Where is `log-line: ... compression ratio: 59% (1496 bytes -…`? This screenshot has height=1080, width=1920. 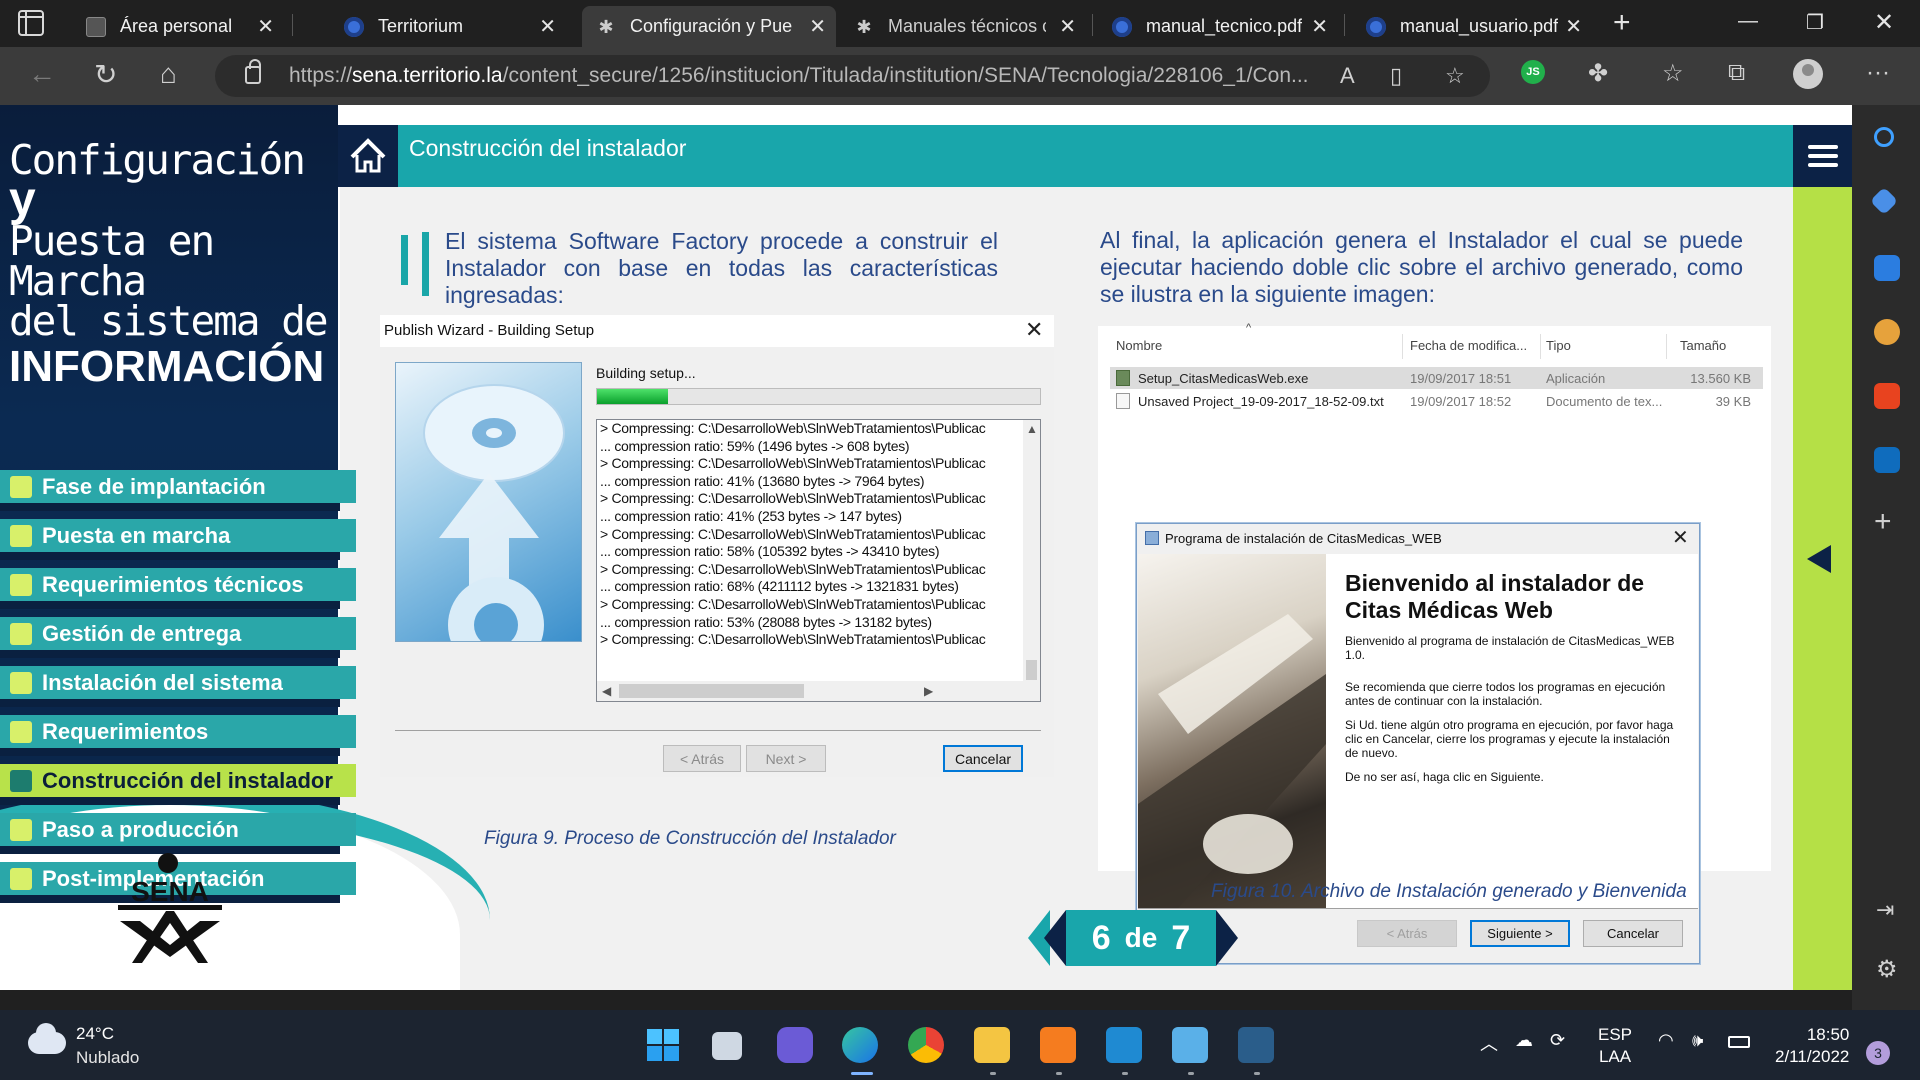
log-line: ... compression ratio: 59% (1496 bytes -… is located at coordinates (755, 445).